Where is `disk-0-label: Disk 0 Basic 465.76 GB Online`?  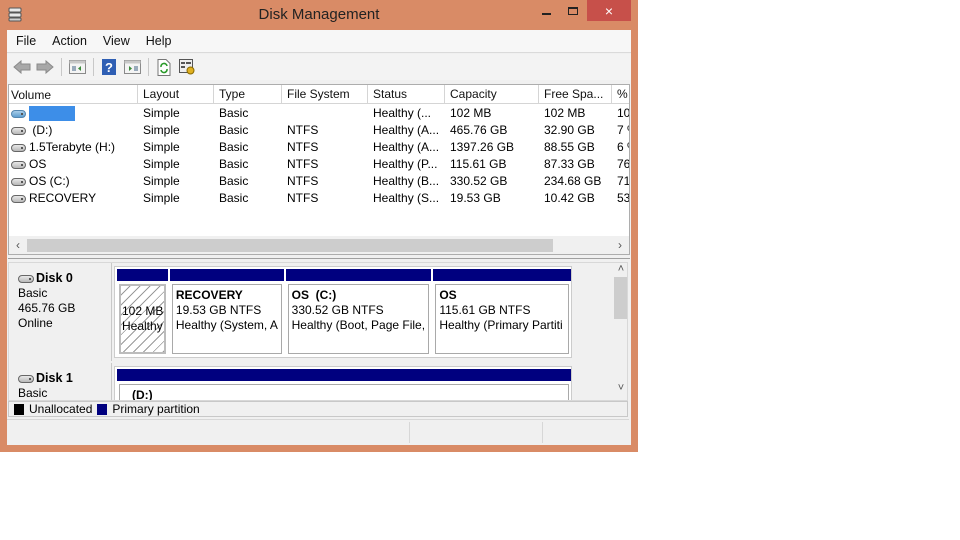 disk-0-label: Disk 0 Basic 465.76 GB Online is located at coordinates (60, 312).